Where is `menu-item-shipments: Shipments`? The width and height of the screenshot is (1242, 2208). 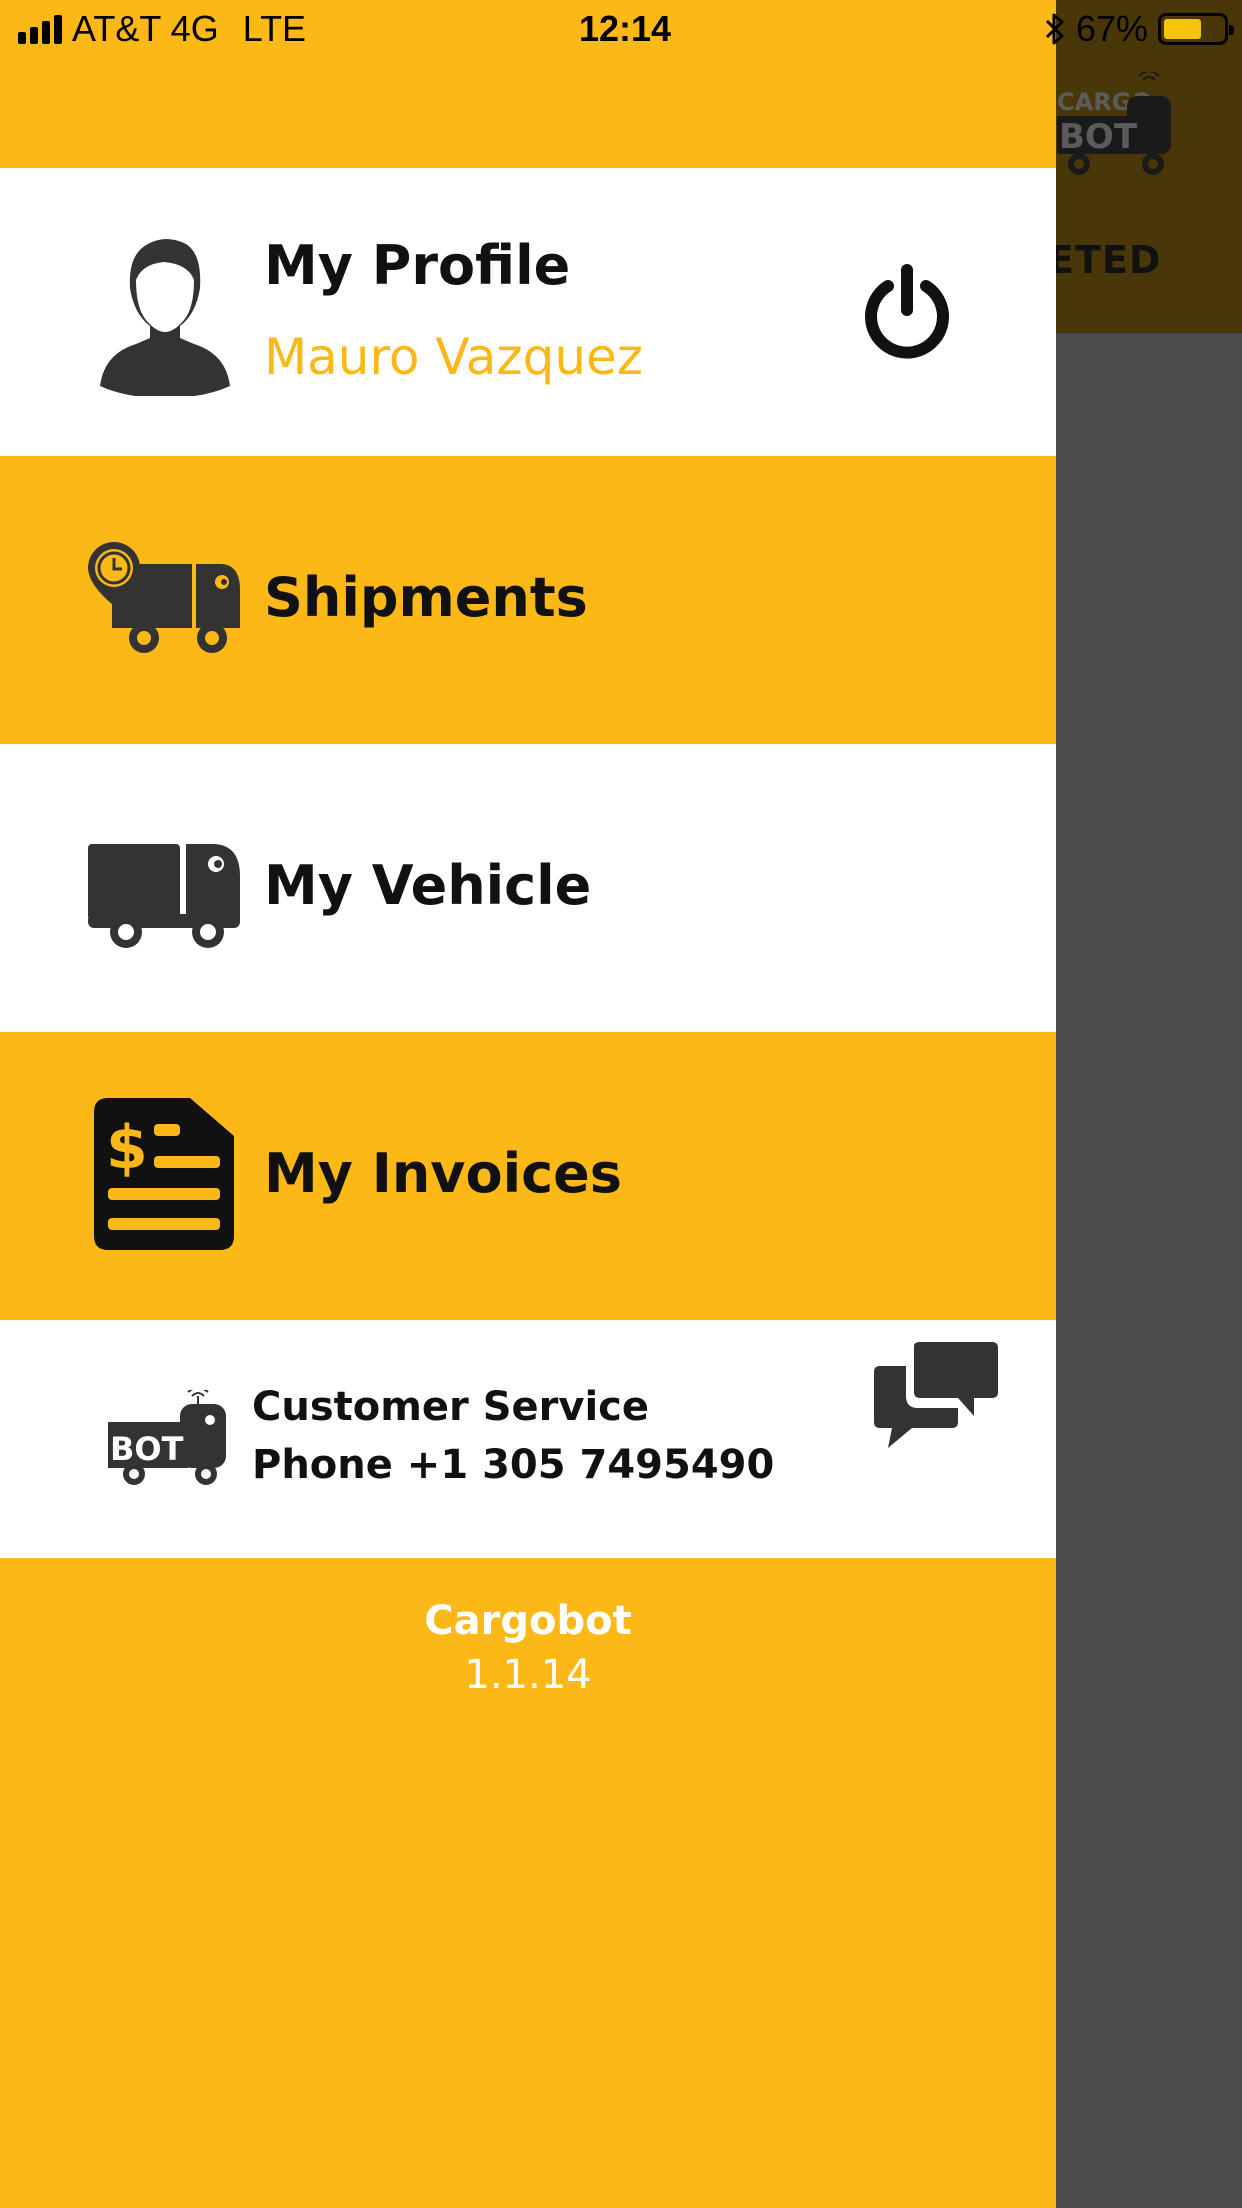 menu-item-shipments: Shipments is located at coordinates (528, 600).